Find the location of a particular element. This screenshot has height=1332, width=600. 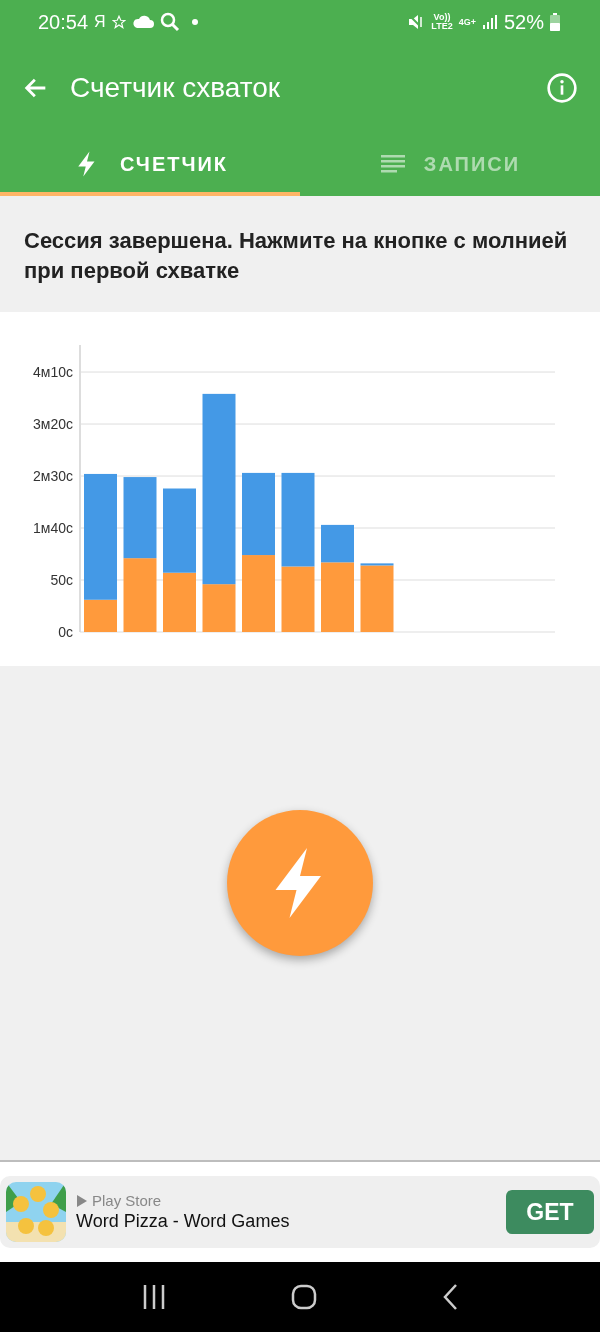

ad-banner: Play Store Word Pizza - Word Games GET is located at coordinates (300, 1212).